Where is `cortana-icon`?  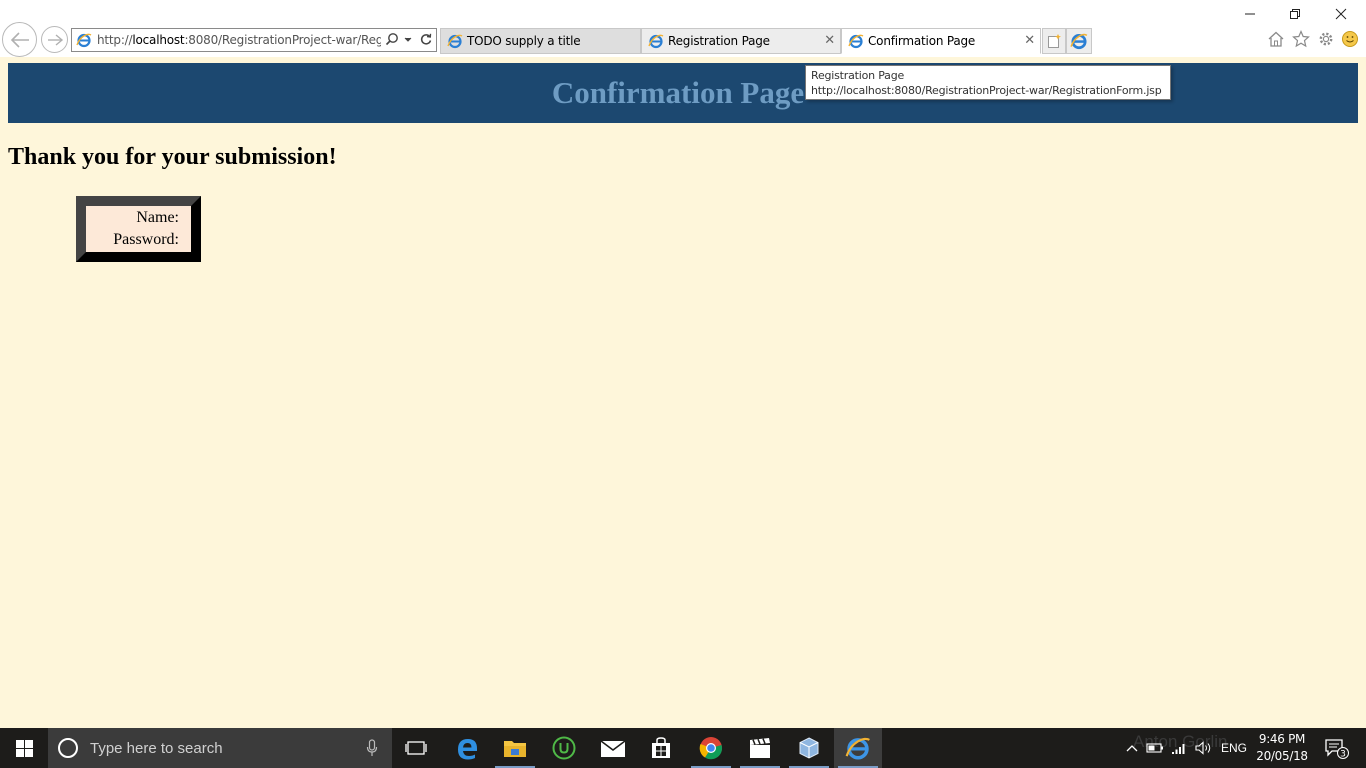
cortana-icon is located at coordinates (68, 748).